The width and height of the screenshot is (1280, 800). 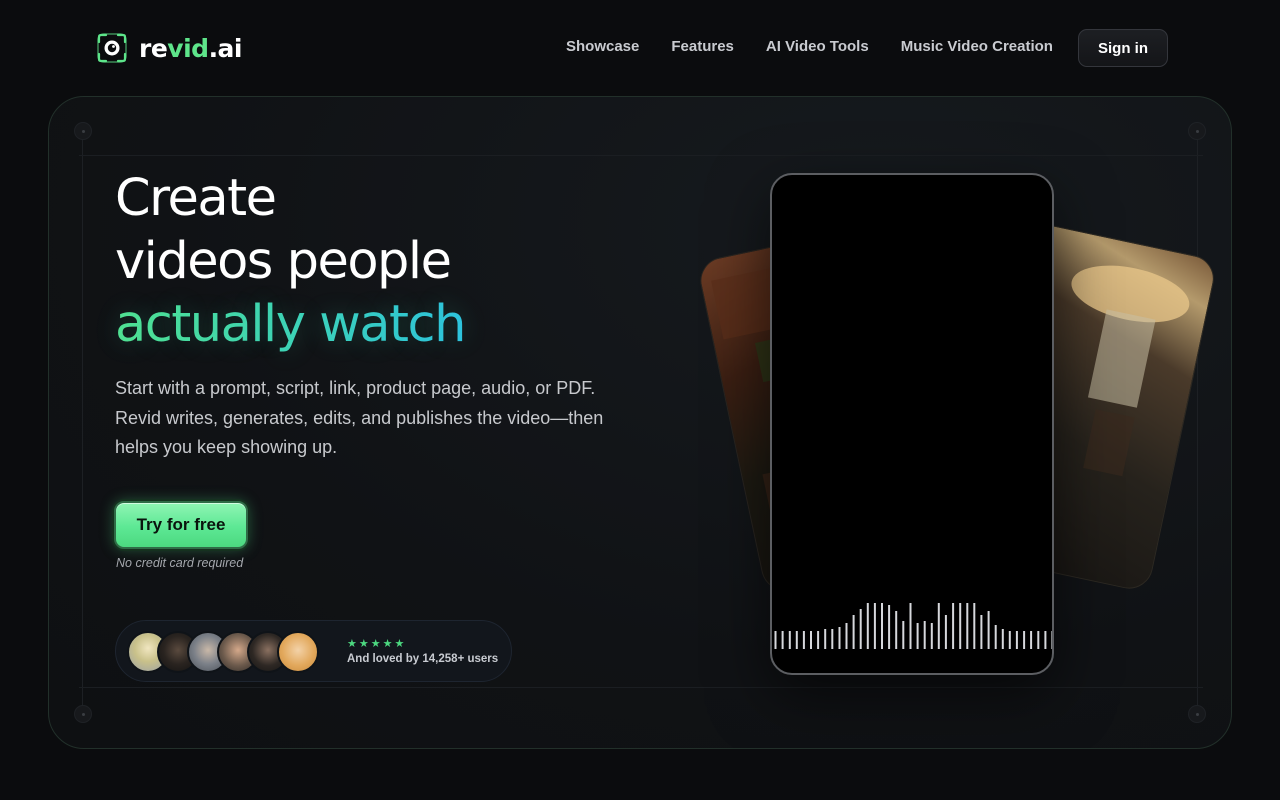 I want to click on no-credit-card-note: No credit card required, so click(x=180, y=563).